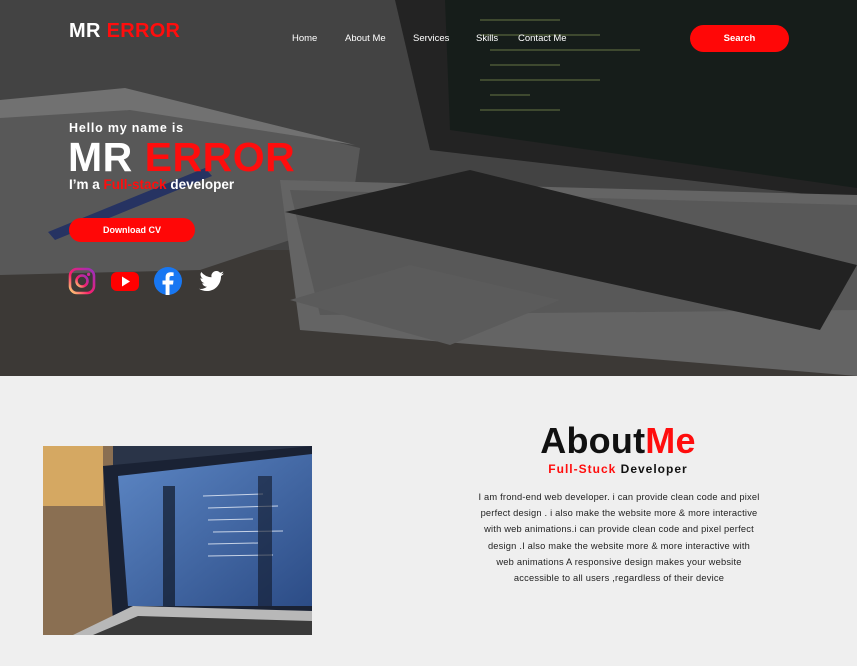 The height and width of the screenshot is (666, 857). I want to click on hero-tagline: I’m a Full-stack developer, so click(151, 184).